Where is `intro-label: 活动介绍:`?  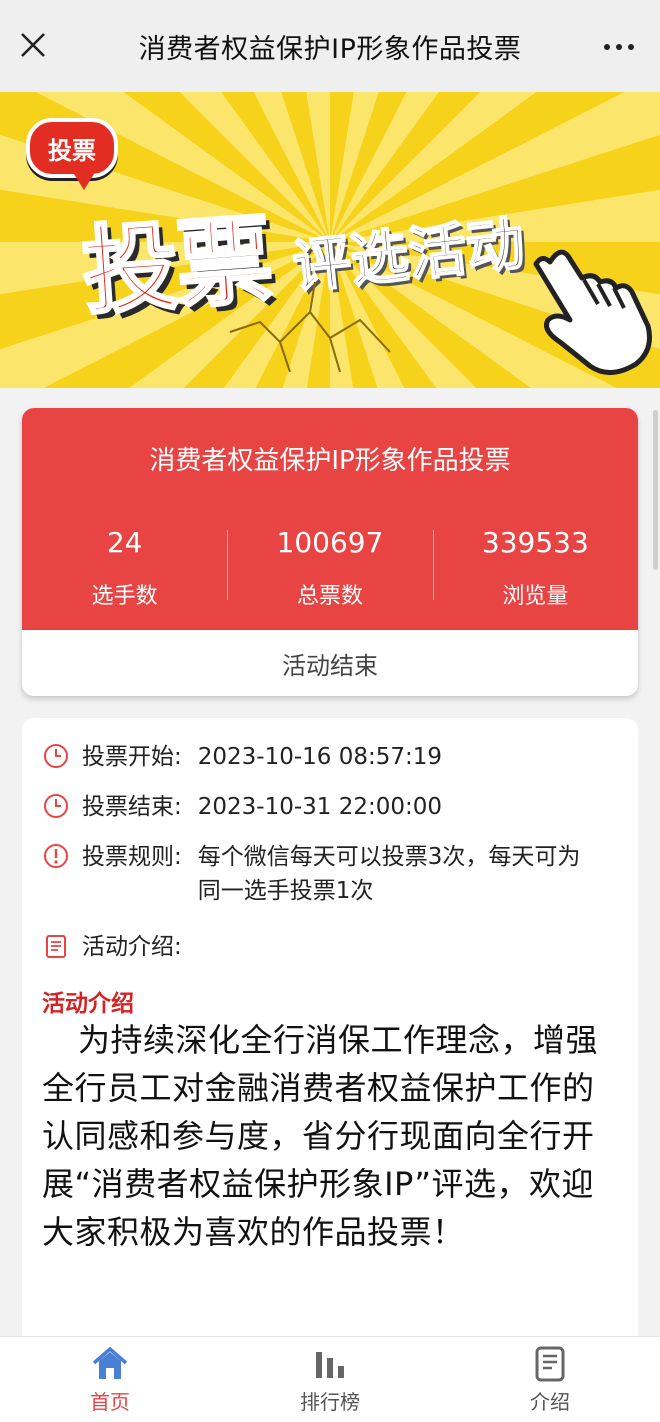
intro-label: 活动介绍: is located at coordinates (132, 947).